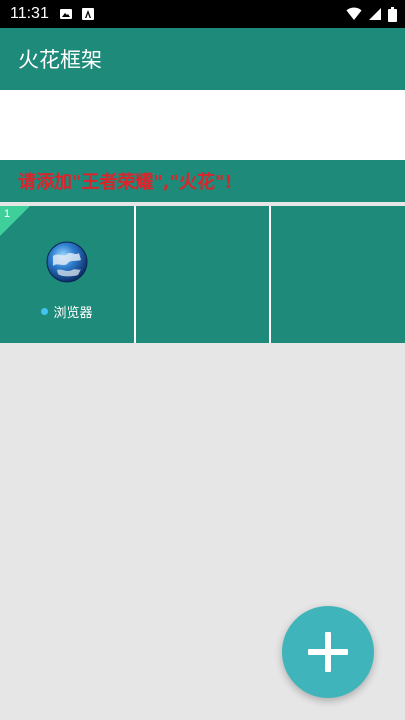 The height and width of the screenshot is (720, 405). I want to click on app-label-row: 浏览器, so click(67, 311).